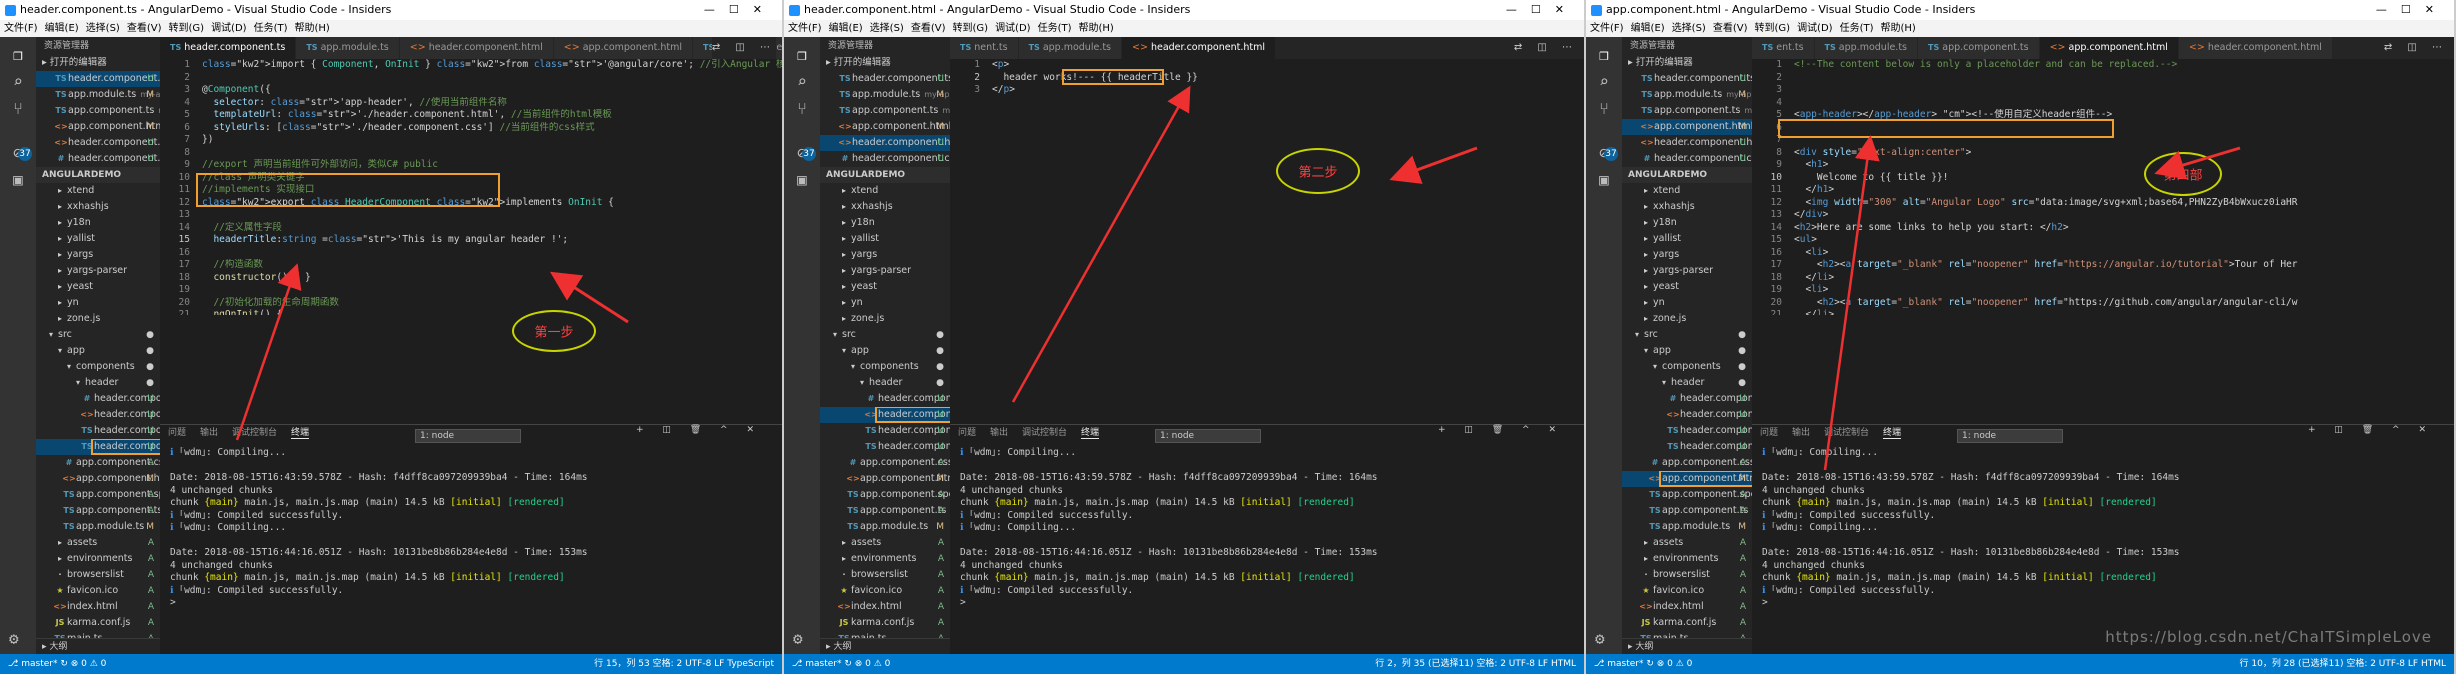 Image resolution: width=2456 pixels, height=674 pixels. I want to click on status-right: 行 2，列 35 (已选择11) 空格: 2 UTF-8 LF HTML, so click(1475, 664).